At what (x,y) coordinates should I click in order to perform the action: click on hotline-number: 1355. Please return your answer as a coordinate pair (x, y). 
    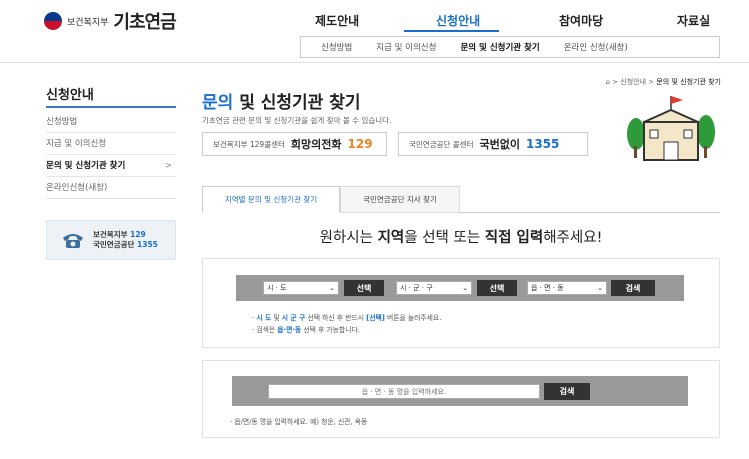
    Looking at the image, I should click on (542, 144).